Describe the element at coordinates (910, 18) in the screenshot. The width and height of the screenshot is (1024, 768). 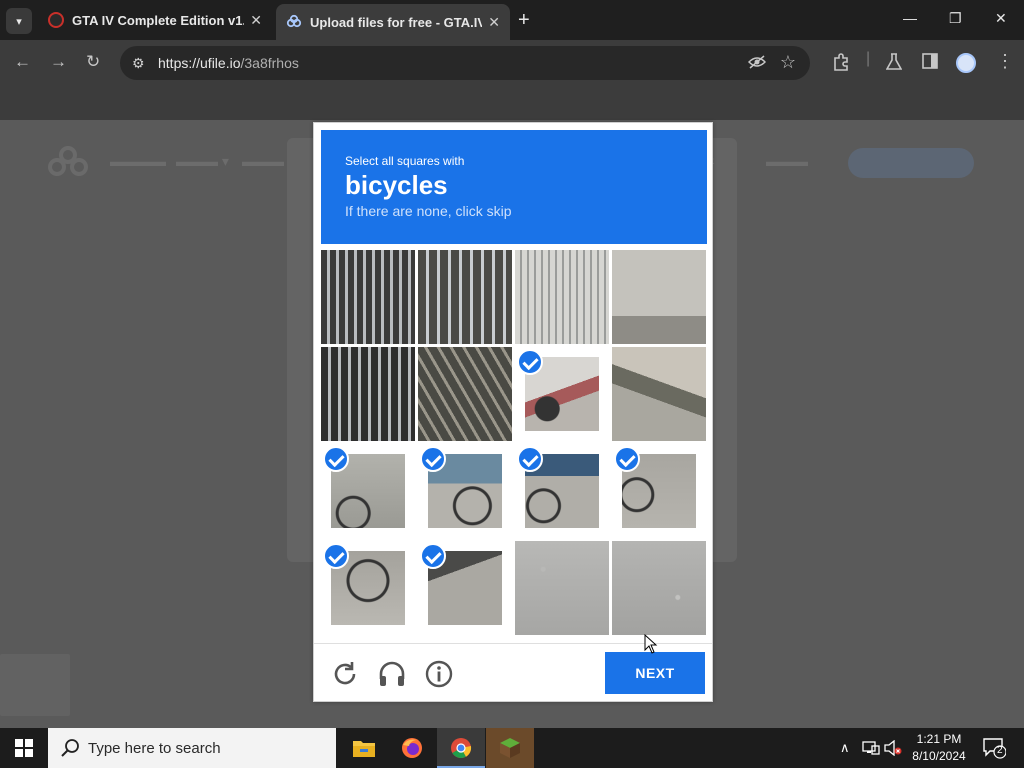
I see `minimize-icon: —` at that location.